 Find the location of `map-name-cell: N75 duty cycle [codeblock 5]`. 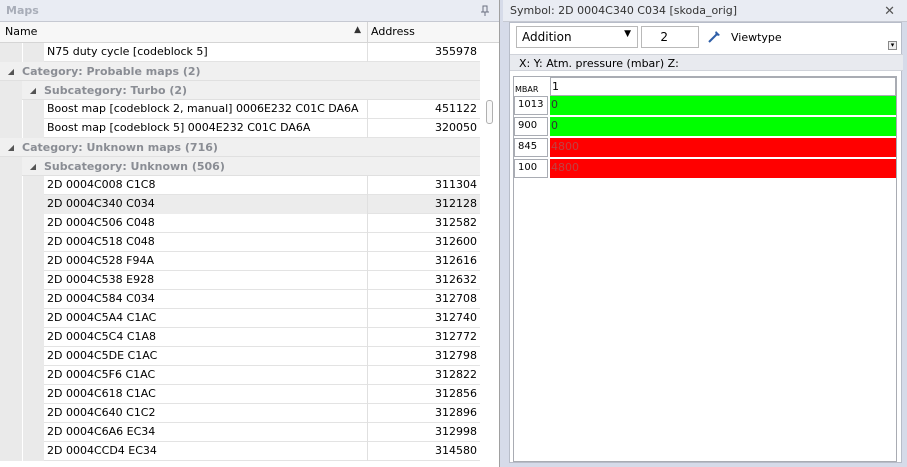

map-name-cell: N75 duty cycle [codeblock 5] is located at coordinates (206, 52).